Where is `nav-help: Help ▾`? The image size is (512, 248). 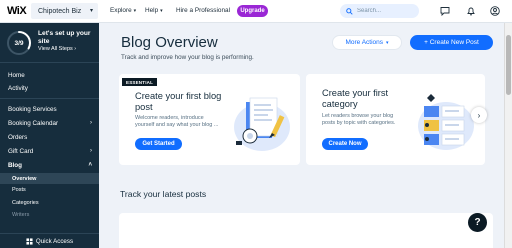
nav-help: Help ▾ is located at coordinates (154, 10).